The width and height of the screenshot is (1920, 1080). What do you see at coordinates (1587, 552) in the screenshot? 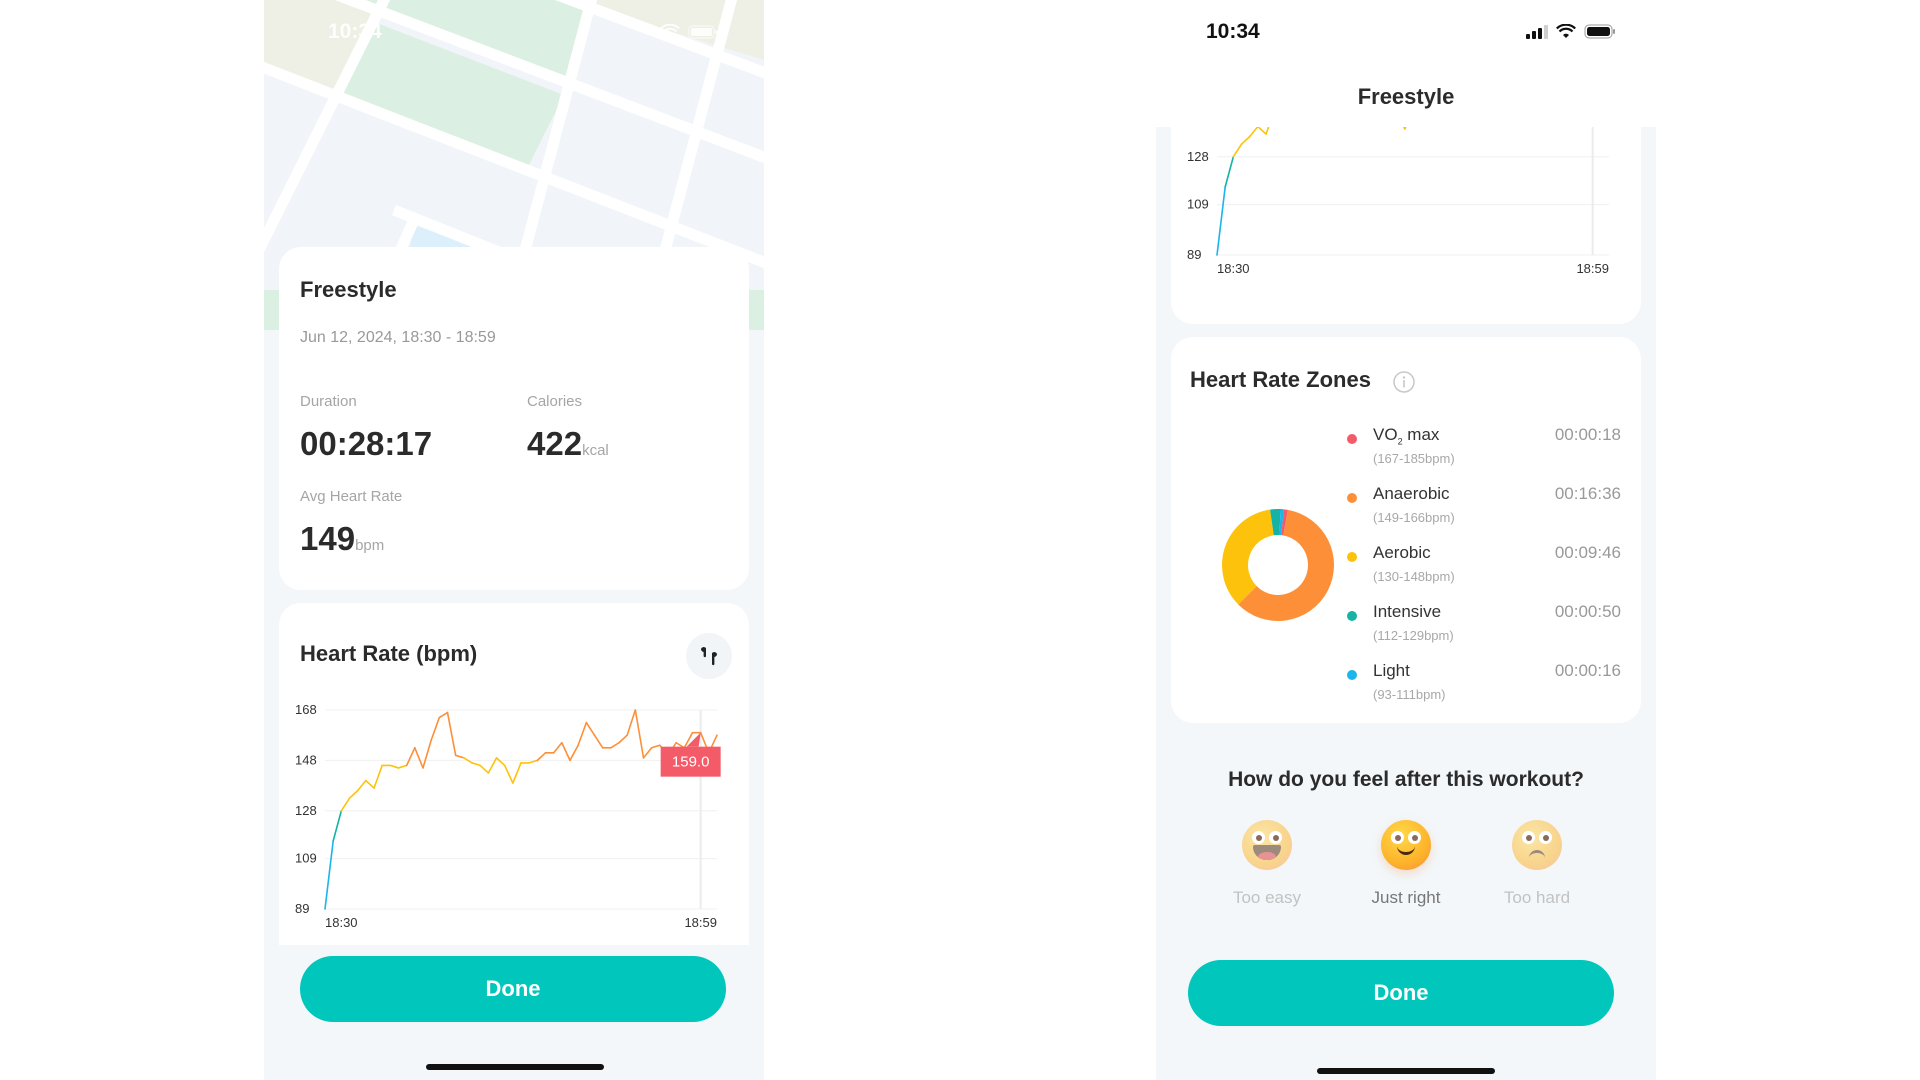
I see `zone-duration: 00:09:46` at bounding box center [1587, 552].